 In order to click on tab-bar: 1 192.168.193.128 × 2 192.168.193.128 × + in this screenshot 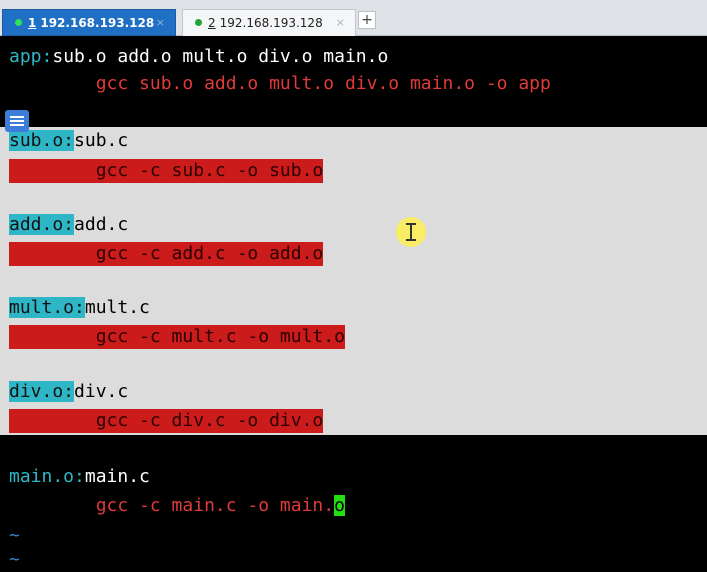, I will do `click(353, 18)`.